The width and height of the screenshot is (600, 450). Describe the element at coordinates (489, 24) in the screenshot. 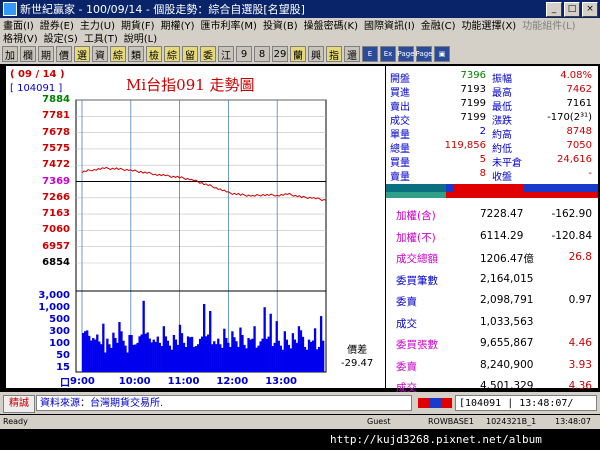

I see `menu-item: 功能選擇(X)` at that location.